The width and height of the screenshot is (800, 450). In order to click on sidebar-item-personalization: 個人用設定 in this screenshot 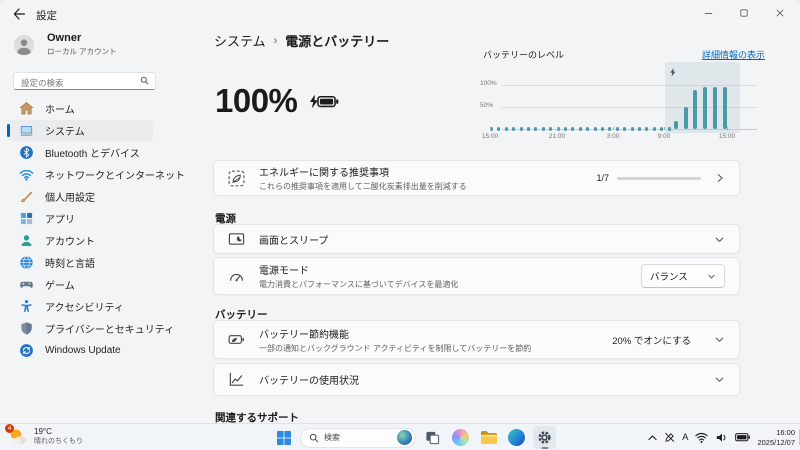, I will do `click(80, 196)`.